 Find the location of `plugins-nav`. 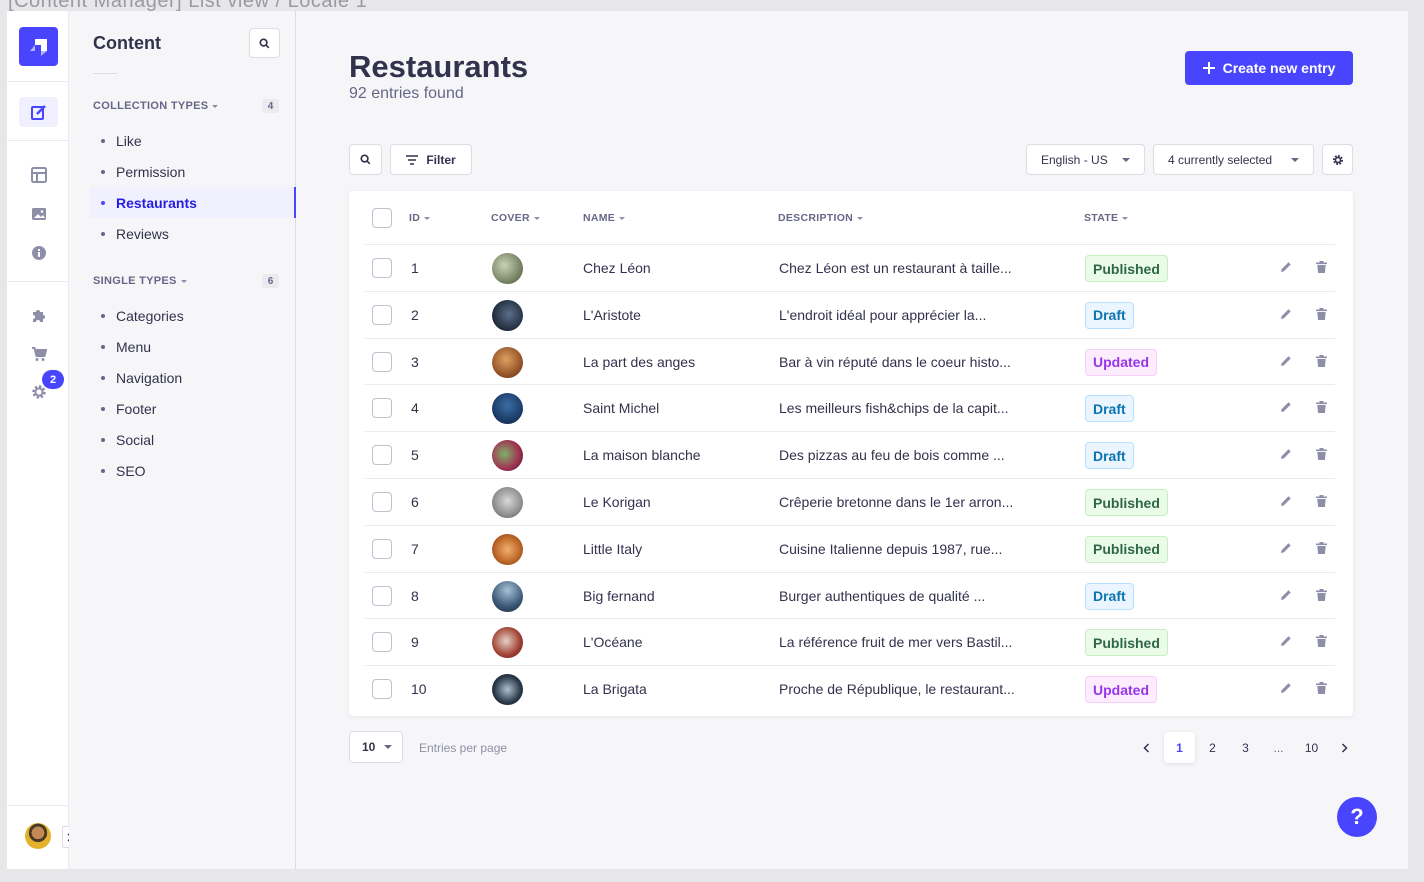

plugins-nav is located at coordinates (38, 315).